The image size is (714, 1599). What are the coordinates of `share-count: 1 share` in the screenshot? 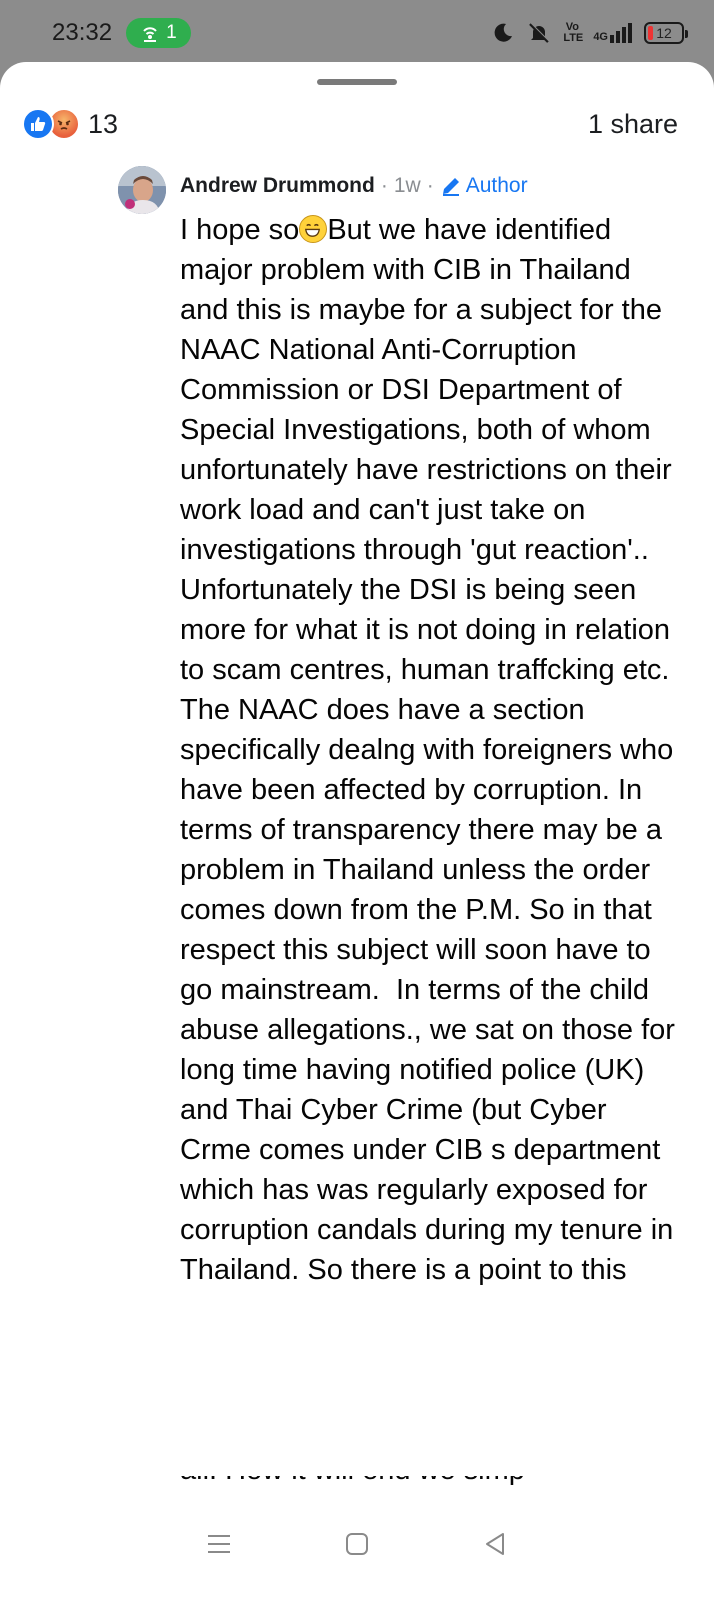 It's located at (633, 124).